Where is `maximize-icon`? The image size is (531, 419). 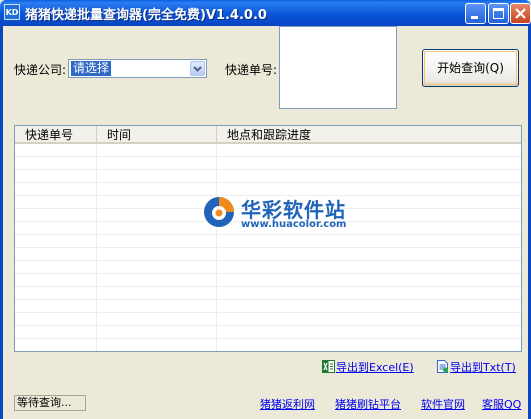
maximize-icon is located at coordinates (498, 13).